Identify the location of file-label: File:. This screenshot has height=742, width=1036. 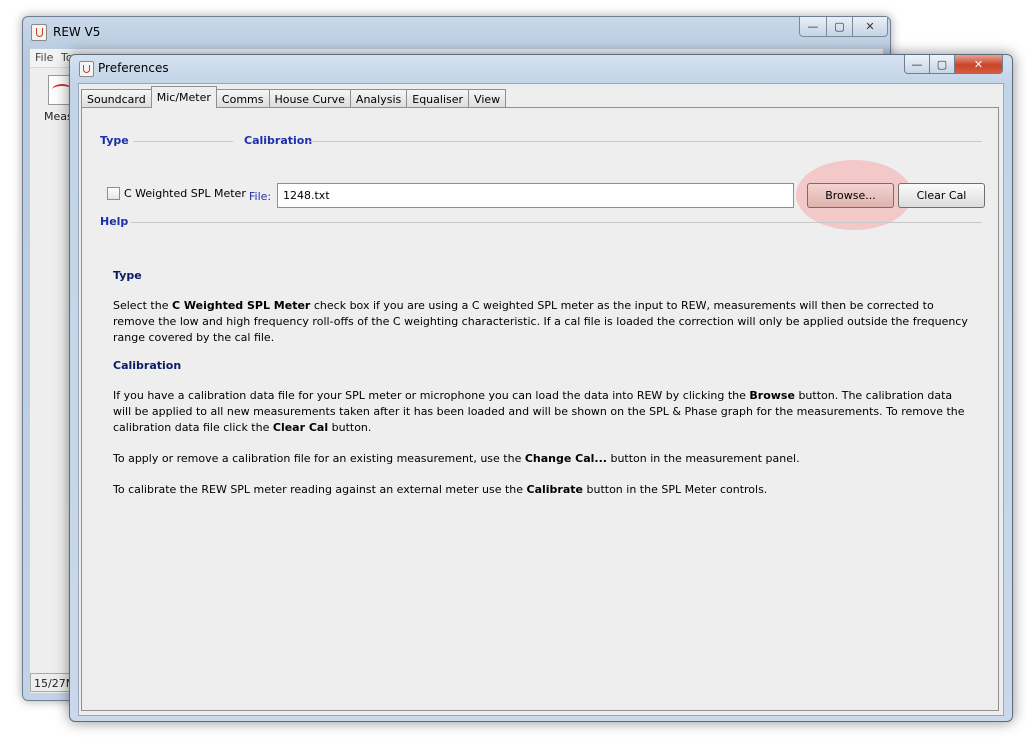
(260, 196).